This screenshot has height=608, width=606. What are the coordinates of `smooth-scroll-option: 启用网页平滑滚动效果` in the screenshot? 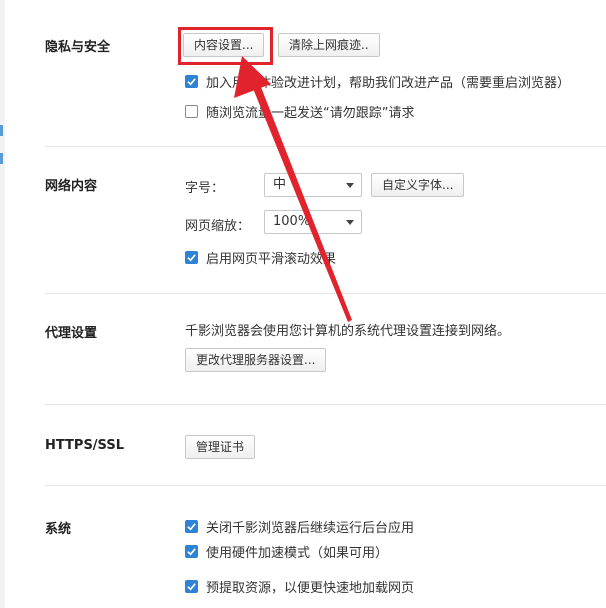 It's located at (260, 257).